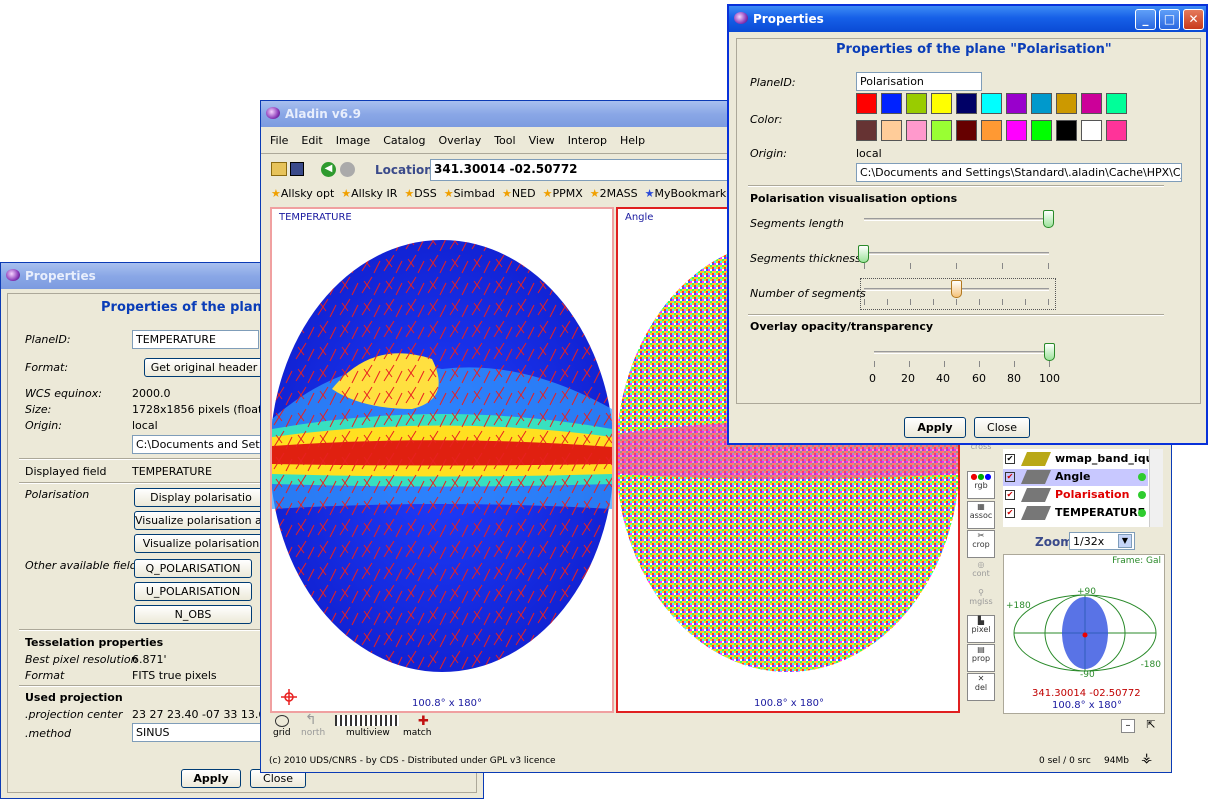 Image resolution: width=1211 pixels, height=799 pixels. What do you see at coordinates (199, 444) in the screenshot?
I see `path-field: C:\Documents and Setting` at bounding box center [199, 444].